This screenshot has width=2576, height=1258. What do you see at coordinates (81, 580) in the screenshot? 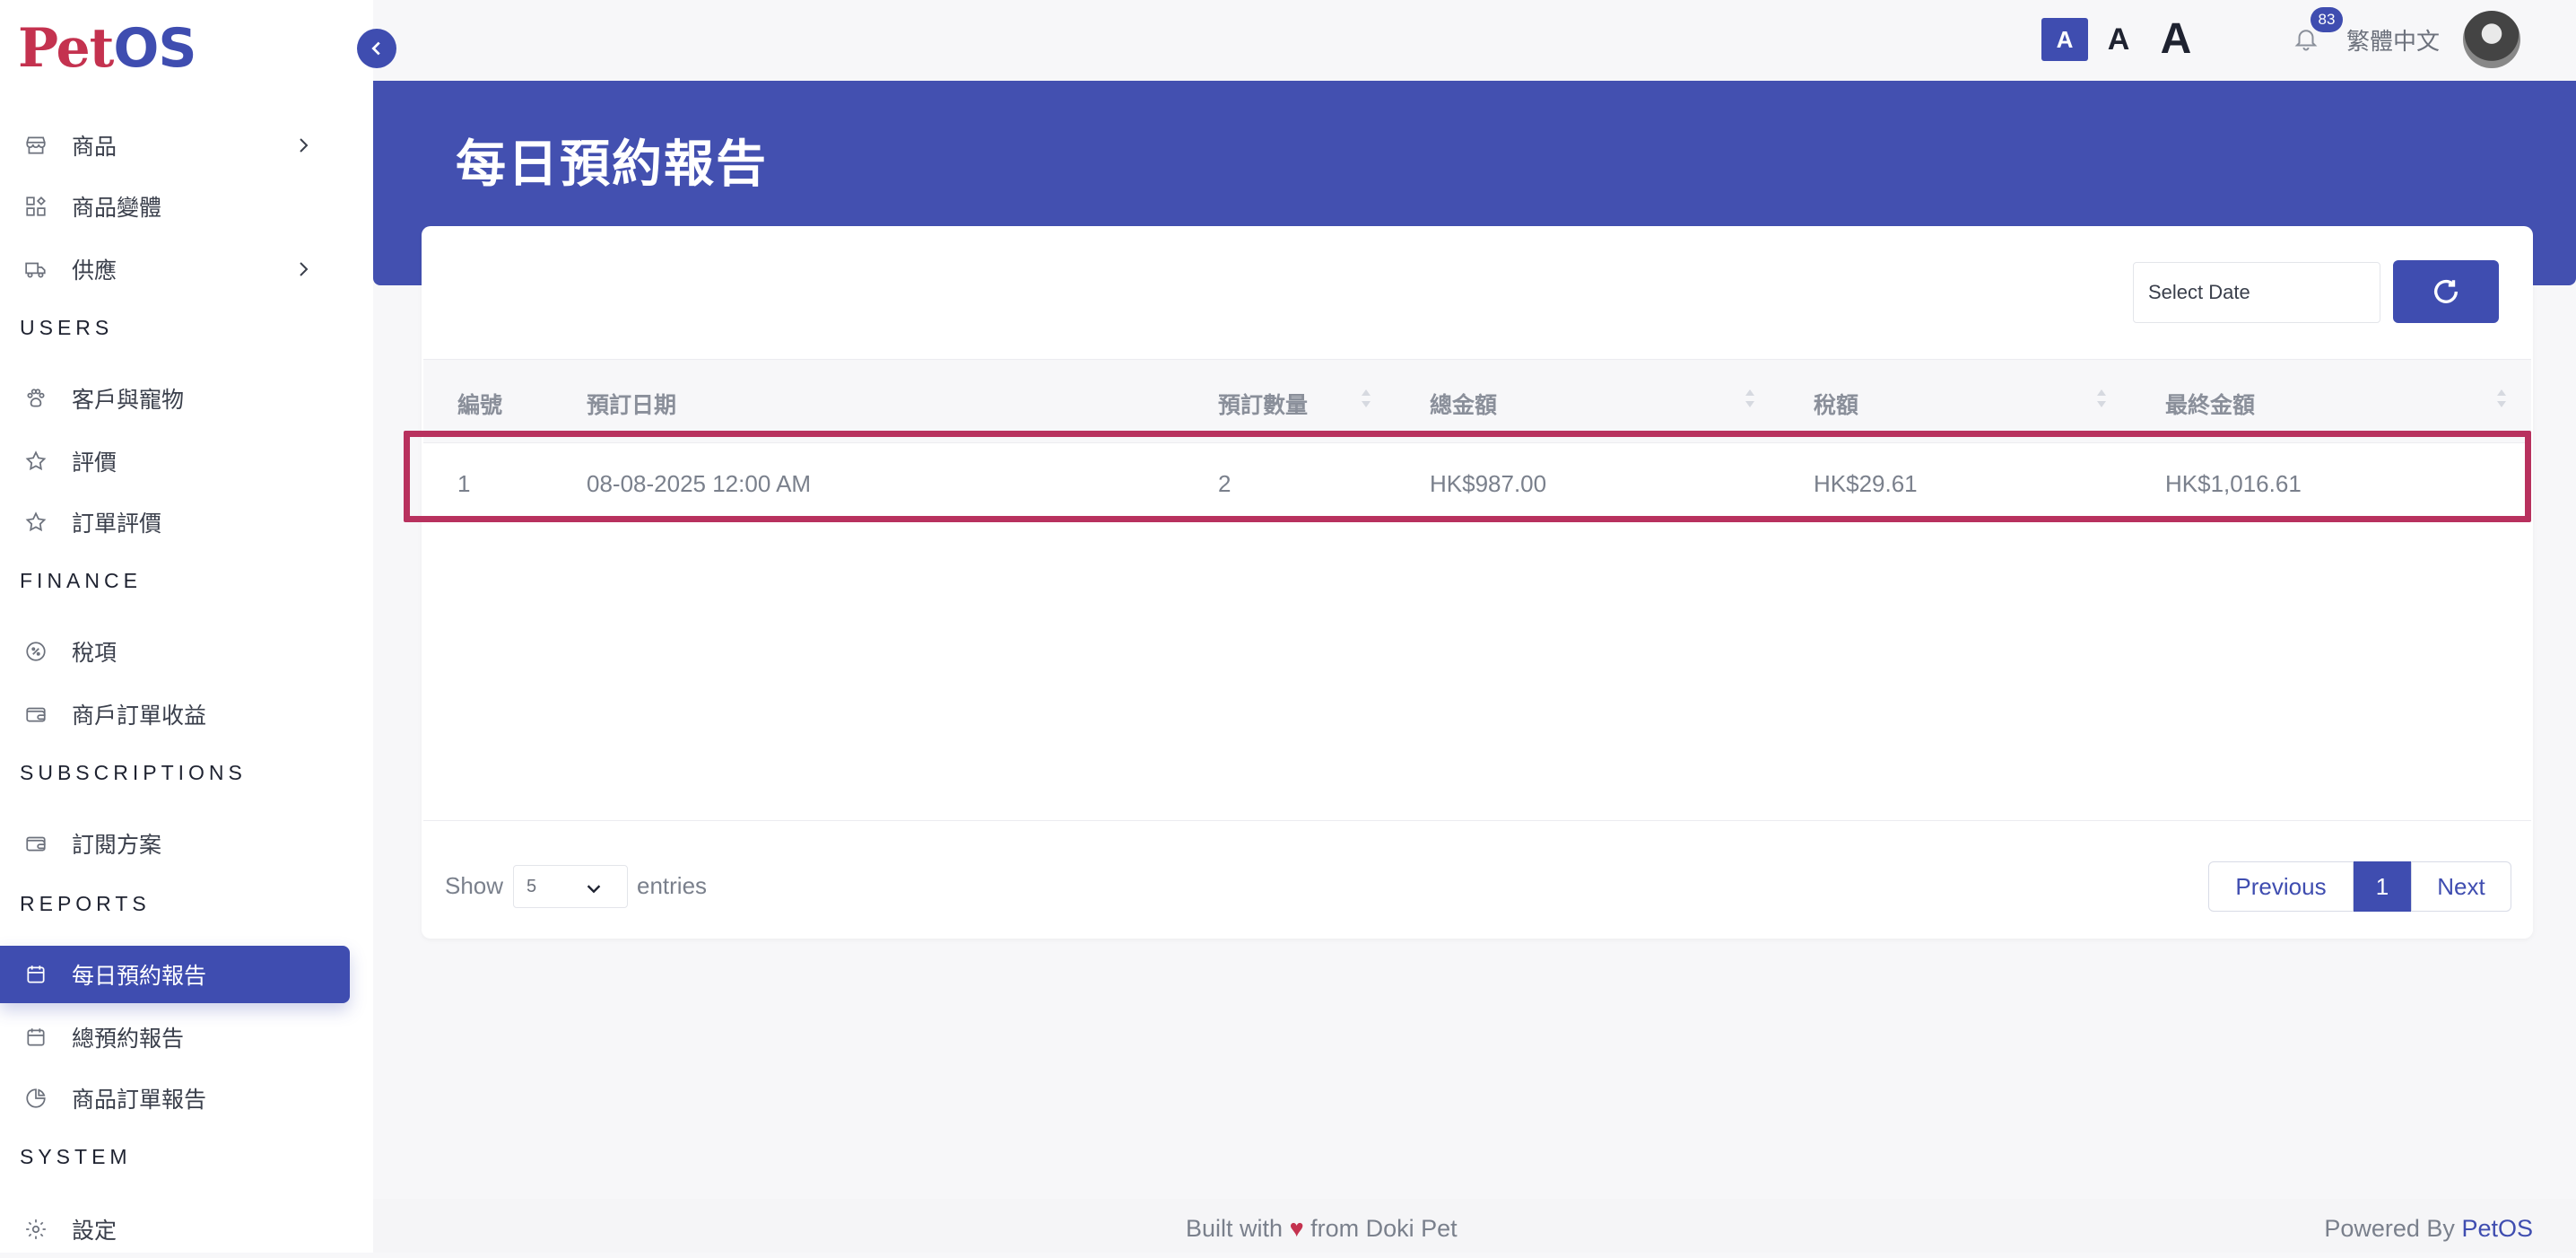
I see `section-finance: FINANCE` at bounding box center [81, 580].